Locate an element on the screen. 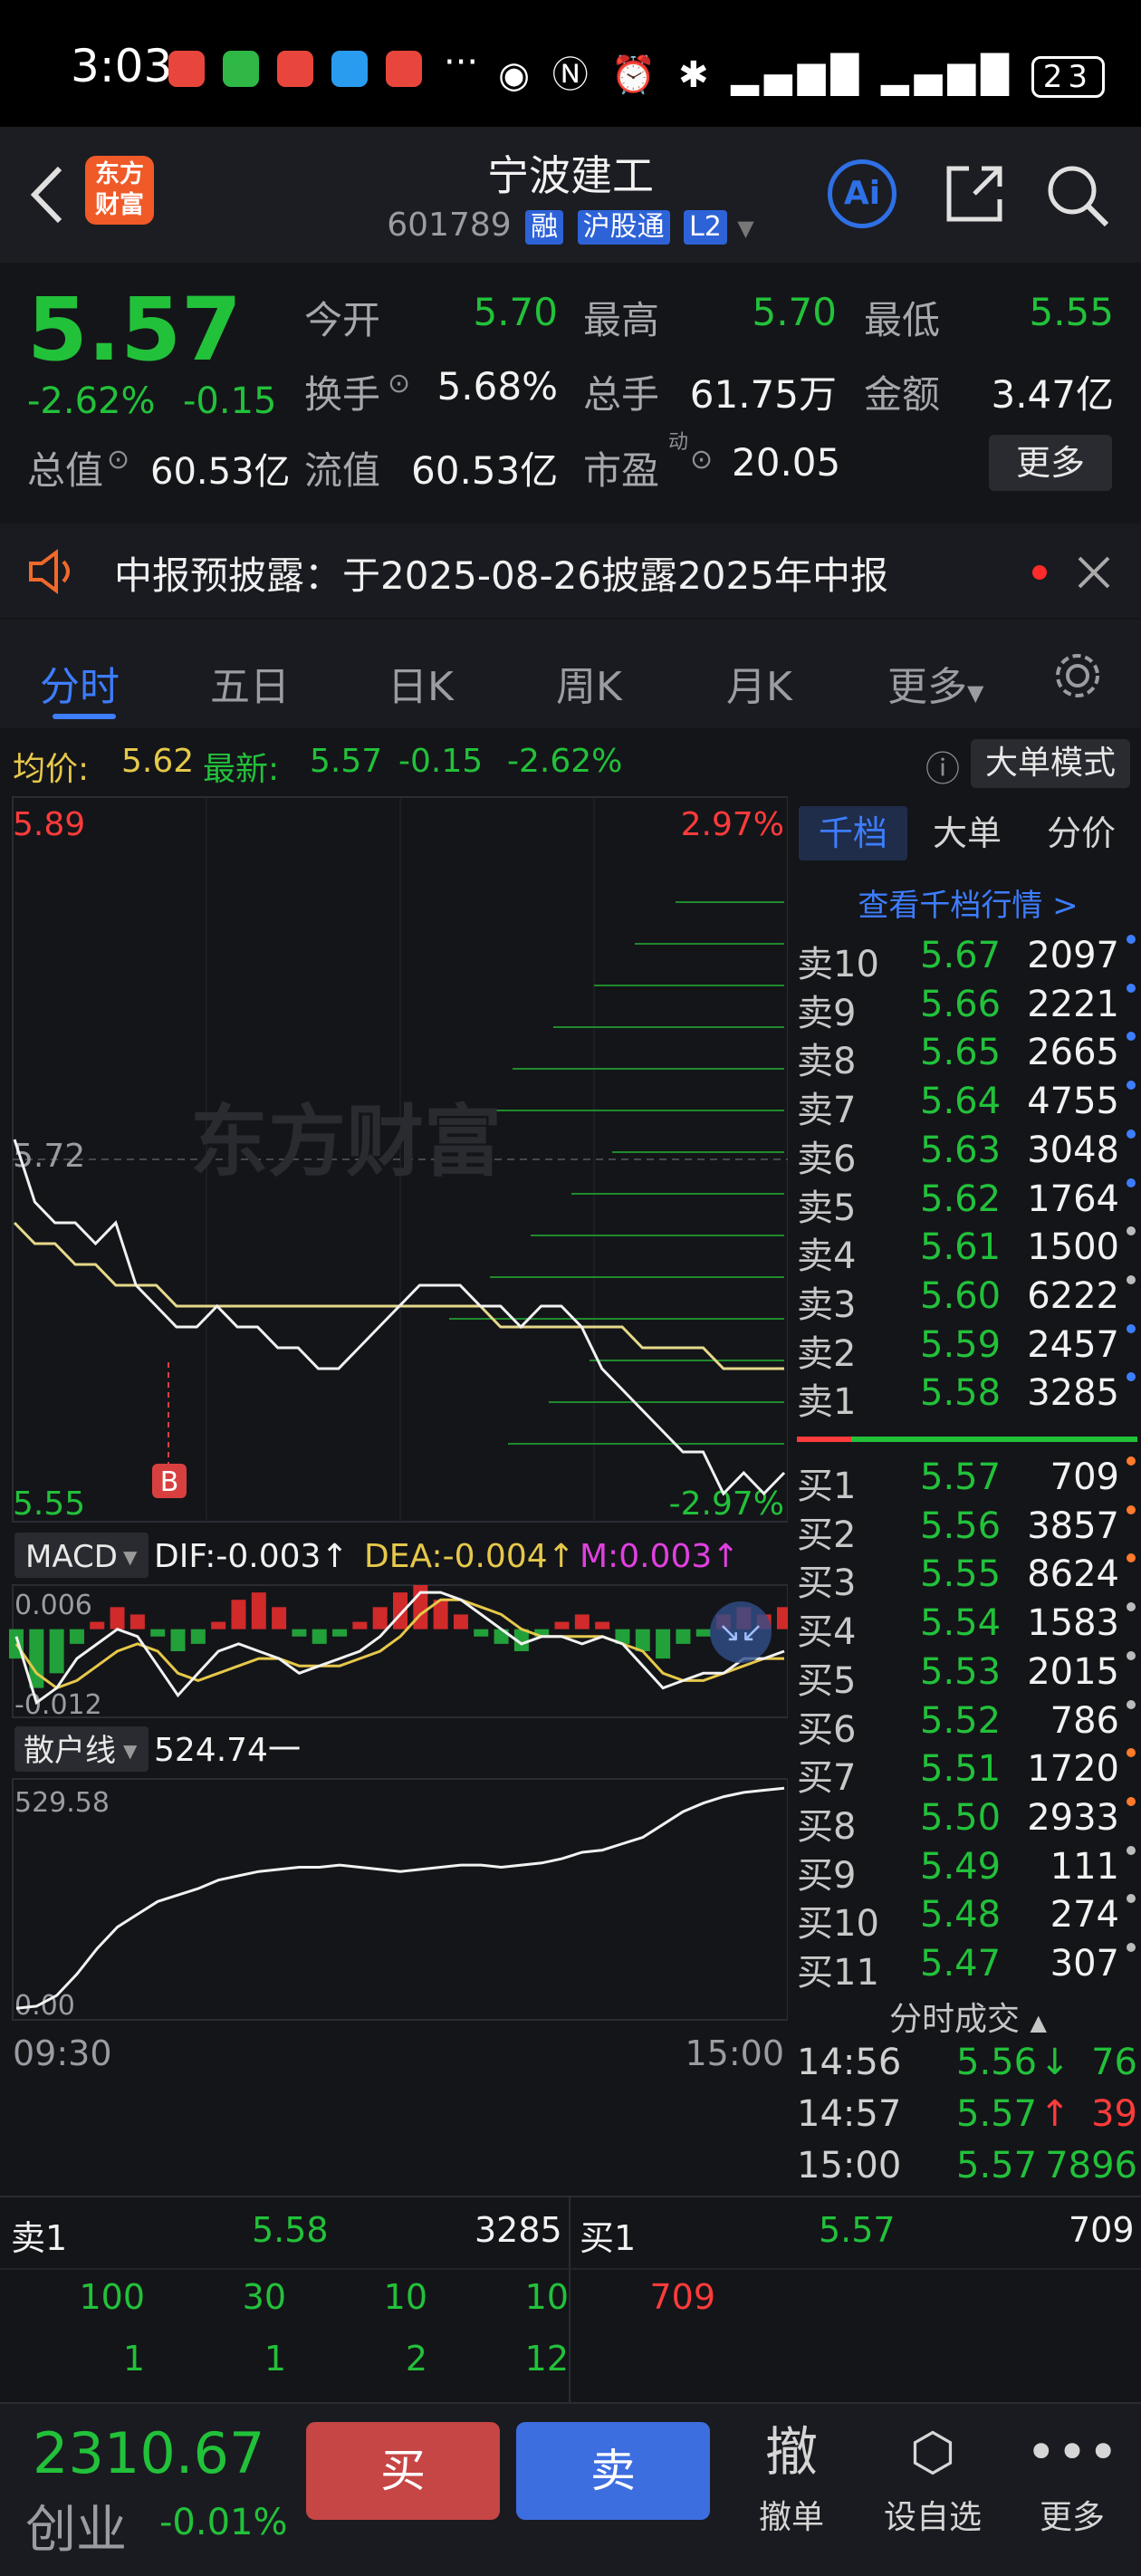 This screenshot has width=1141, height=2576. avg-label: 均价: is located at coordinates (51, 769).